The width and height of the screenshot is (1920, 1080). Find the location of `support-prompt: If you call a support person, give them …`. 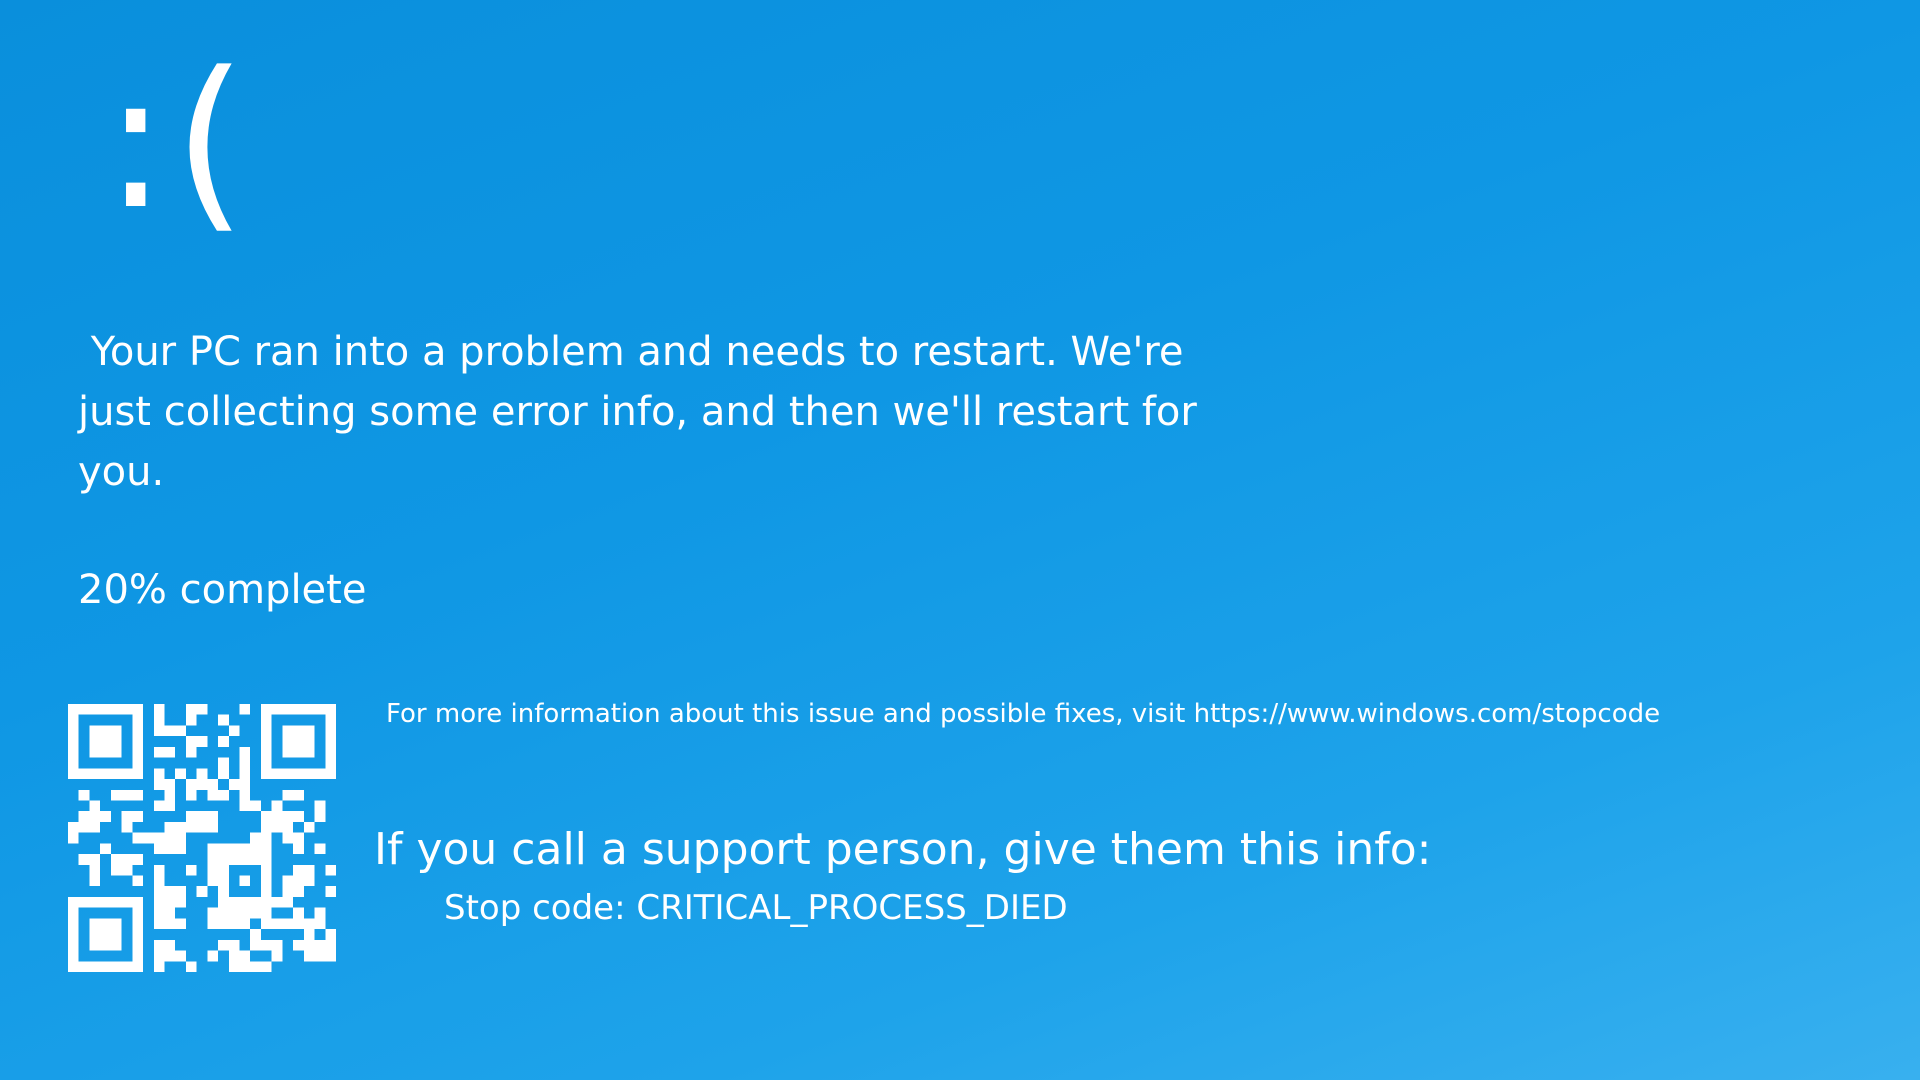

support-prompt: If you call a support person, give them … is located at coordinates (903, 849).